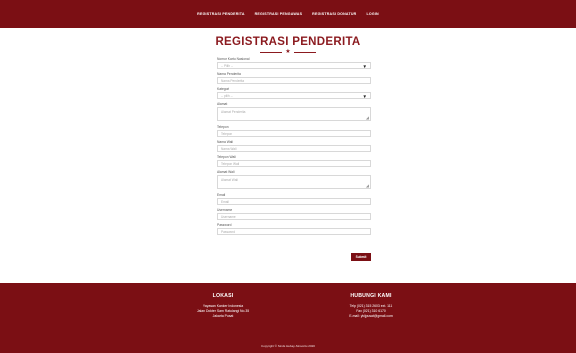  Describe the element at coordinates (223, 296) in the screenshot. I see `footer-location-title: LOKASI` at that location.